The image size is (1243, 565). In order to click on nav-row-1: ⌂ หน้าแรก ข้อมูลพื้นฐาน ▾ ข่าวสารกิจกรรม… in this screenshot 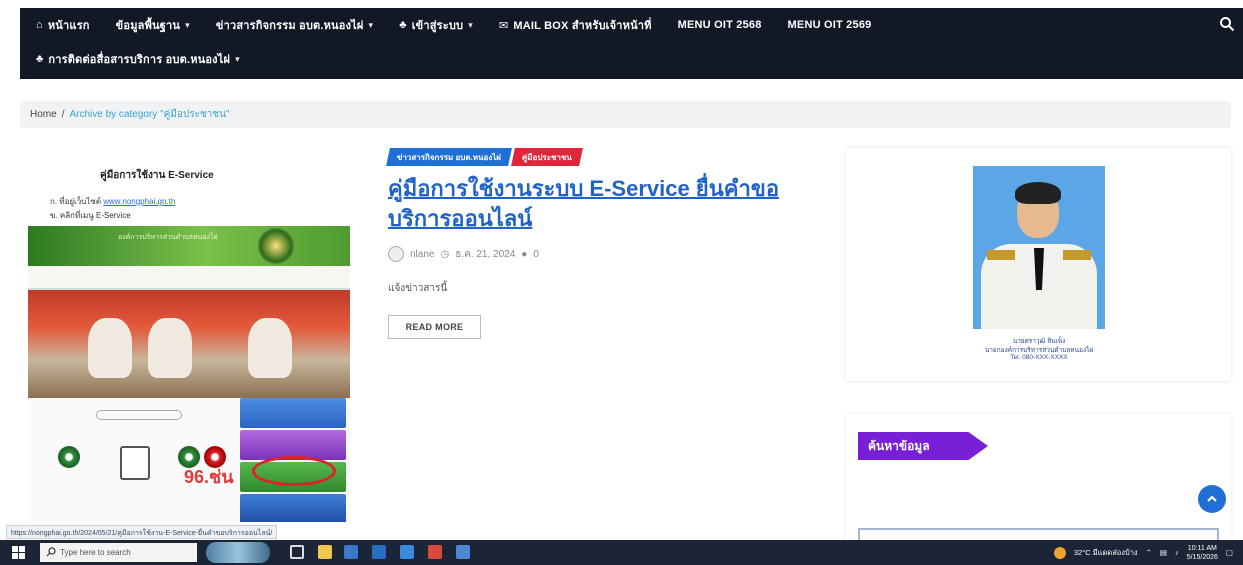, I will do `click(450, 25)`.